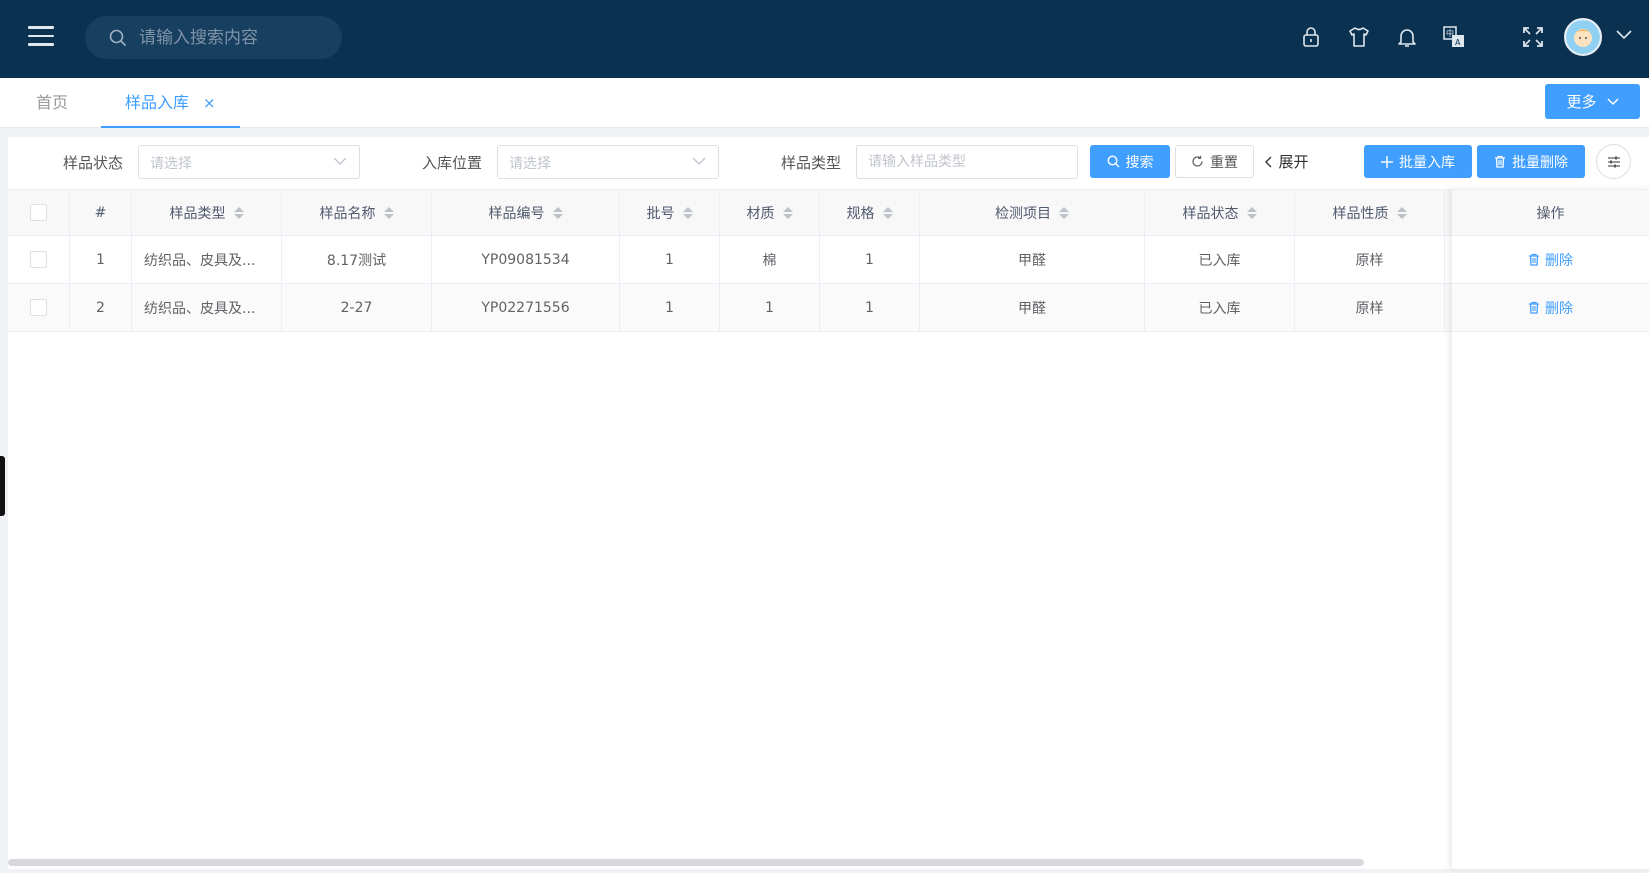 The height and width of the screenshot is (873, 1649). What do you see at coordinates (1220, 212) in the screenshot?
I see `header-status: 样品状态` at bounding box center [1220, 212].